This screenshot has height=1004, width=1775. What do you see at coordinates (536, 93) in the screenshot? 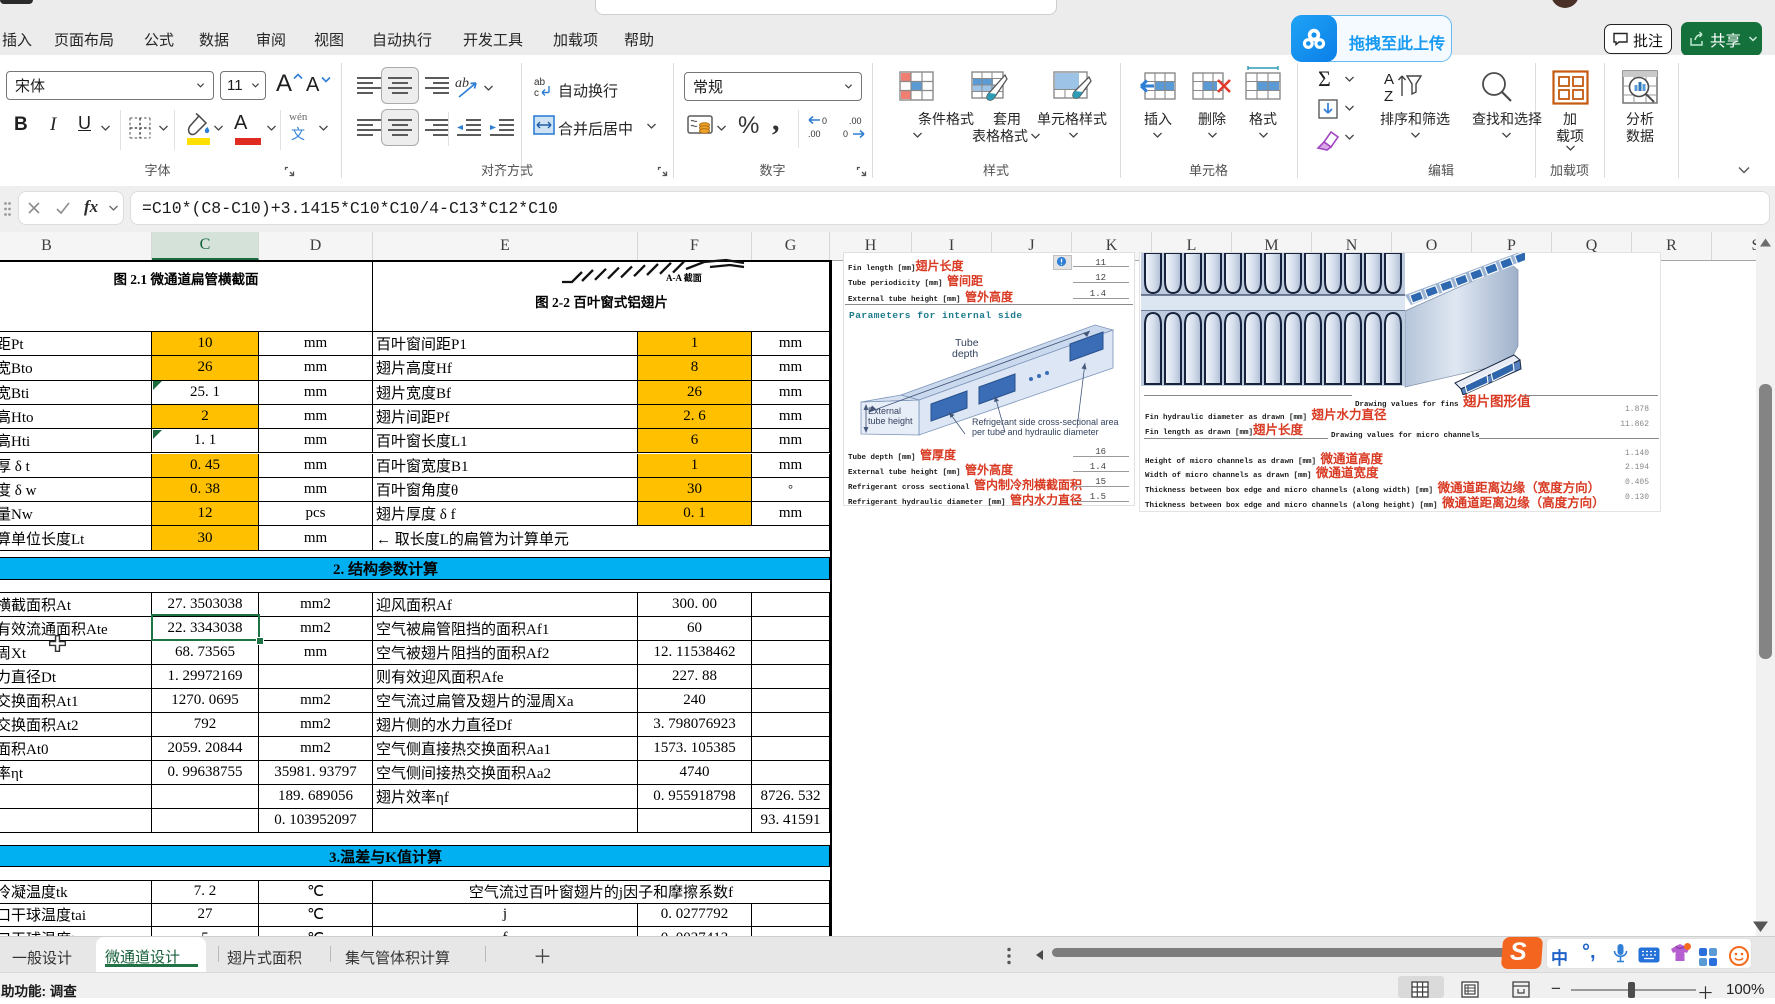
I see `svg-text: c` at bounding box center [536, 93].